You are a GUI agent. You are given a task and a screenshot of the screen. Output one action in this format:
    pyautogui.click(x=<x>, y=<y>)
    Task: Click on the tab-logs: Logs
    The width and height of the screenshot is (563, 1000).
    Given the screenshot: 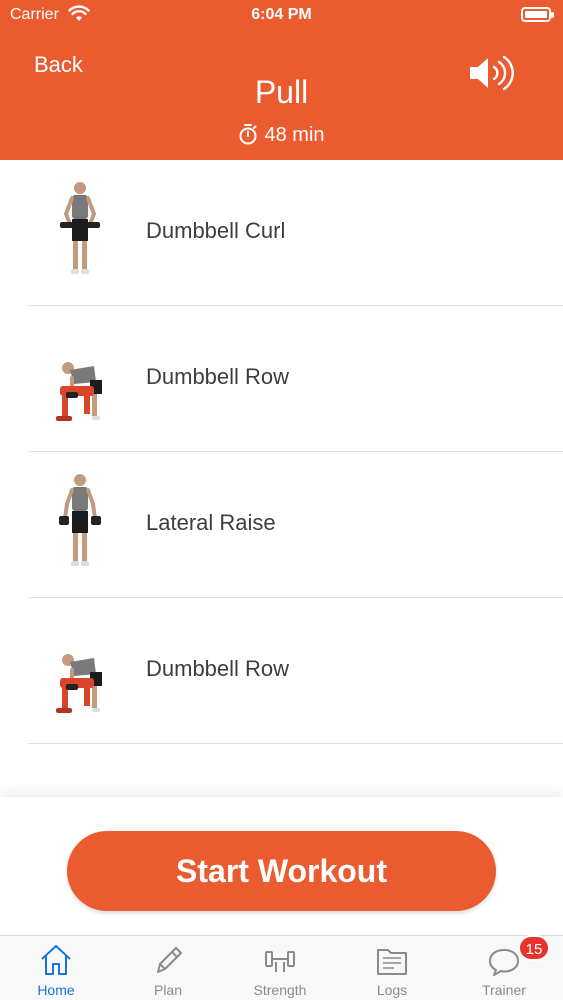 What is the action you would take?
    pyautogui.click(x=392, y=968)
    